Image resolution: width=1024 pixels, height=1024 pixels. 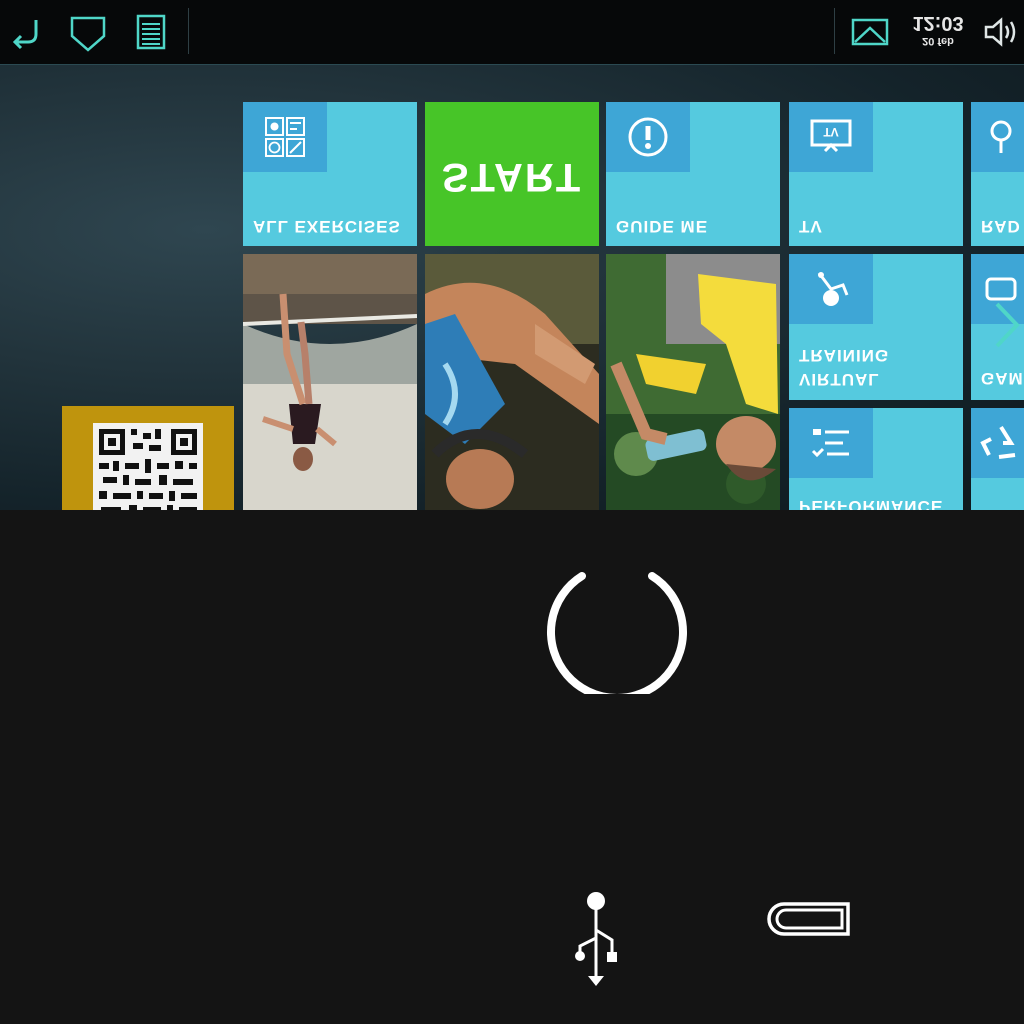 What do you see at coordinates (693, 382) in the screenshot?
I see `photo-drinking-water` at bounding box center [693, 382].